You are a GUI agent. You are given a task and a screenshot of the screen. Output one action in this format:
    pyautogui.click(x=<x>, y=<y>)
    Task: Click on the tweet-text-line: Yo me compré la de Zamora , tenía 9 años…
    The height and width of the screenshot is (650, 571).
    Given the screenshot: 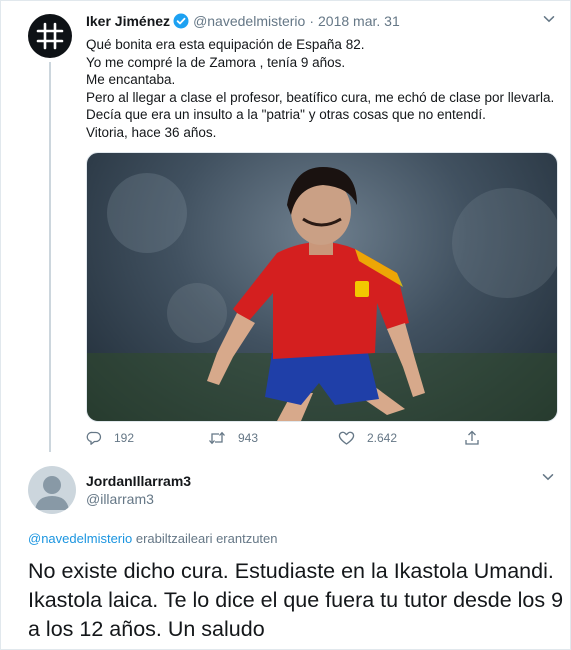 What is the action you would take?
    pyautogui.click(x=216, y=62)
    